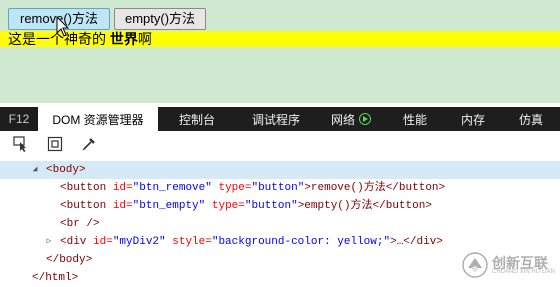 Image resolution: width=560 pixels, height=287 pixels. What do you see at coordinates (49, 242) in the screenshot?
I see `expand-arrow-icon: ▷` at bounding box center [49, 242].